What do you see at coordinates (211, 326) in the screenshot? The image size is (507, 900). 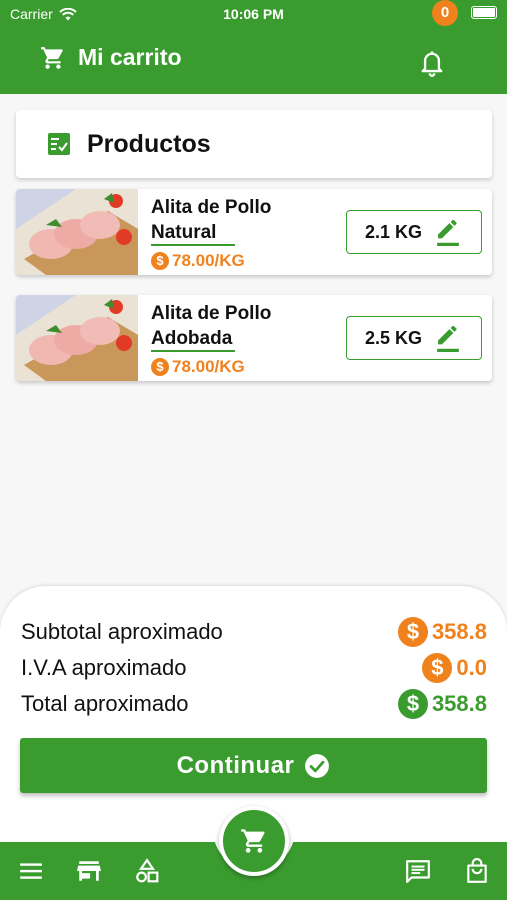 I see `product-name: Alita de Pollo Adobada` at bounding box center [211, 326].